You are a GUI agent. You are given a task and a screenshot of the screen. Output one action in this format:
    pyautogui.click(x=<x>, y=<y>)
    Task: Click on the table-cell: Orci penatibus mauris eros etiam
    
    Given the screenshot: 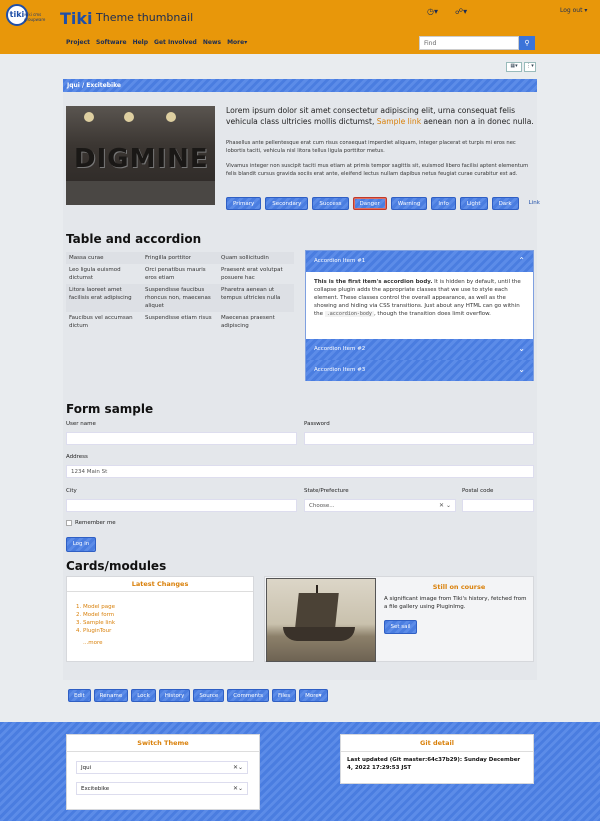 What is the action you would take?
    pyautogui.click(x=175, y=274)
    